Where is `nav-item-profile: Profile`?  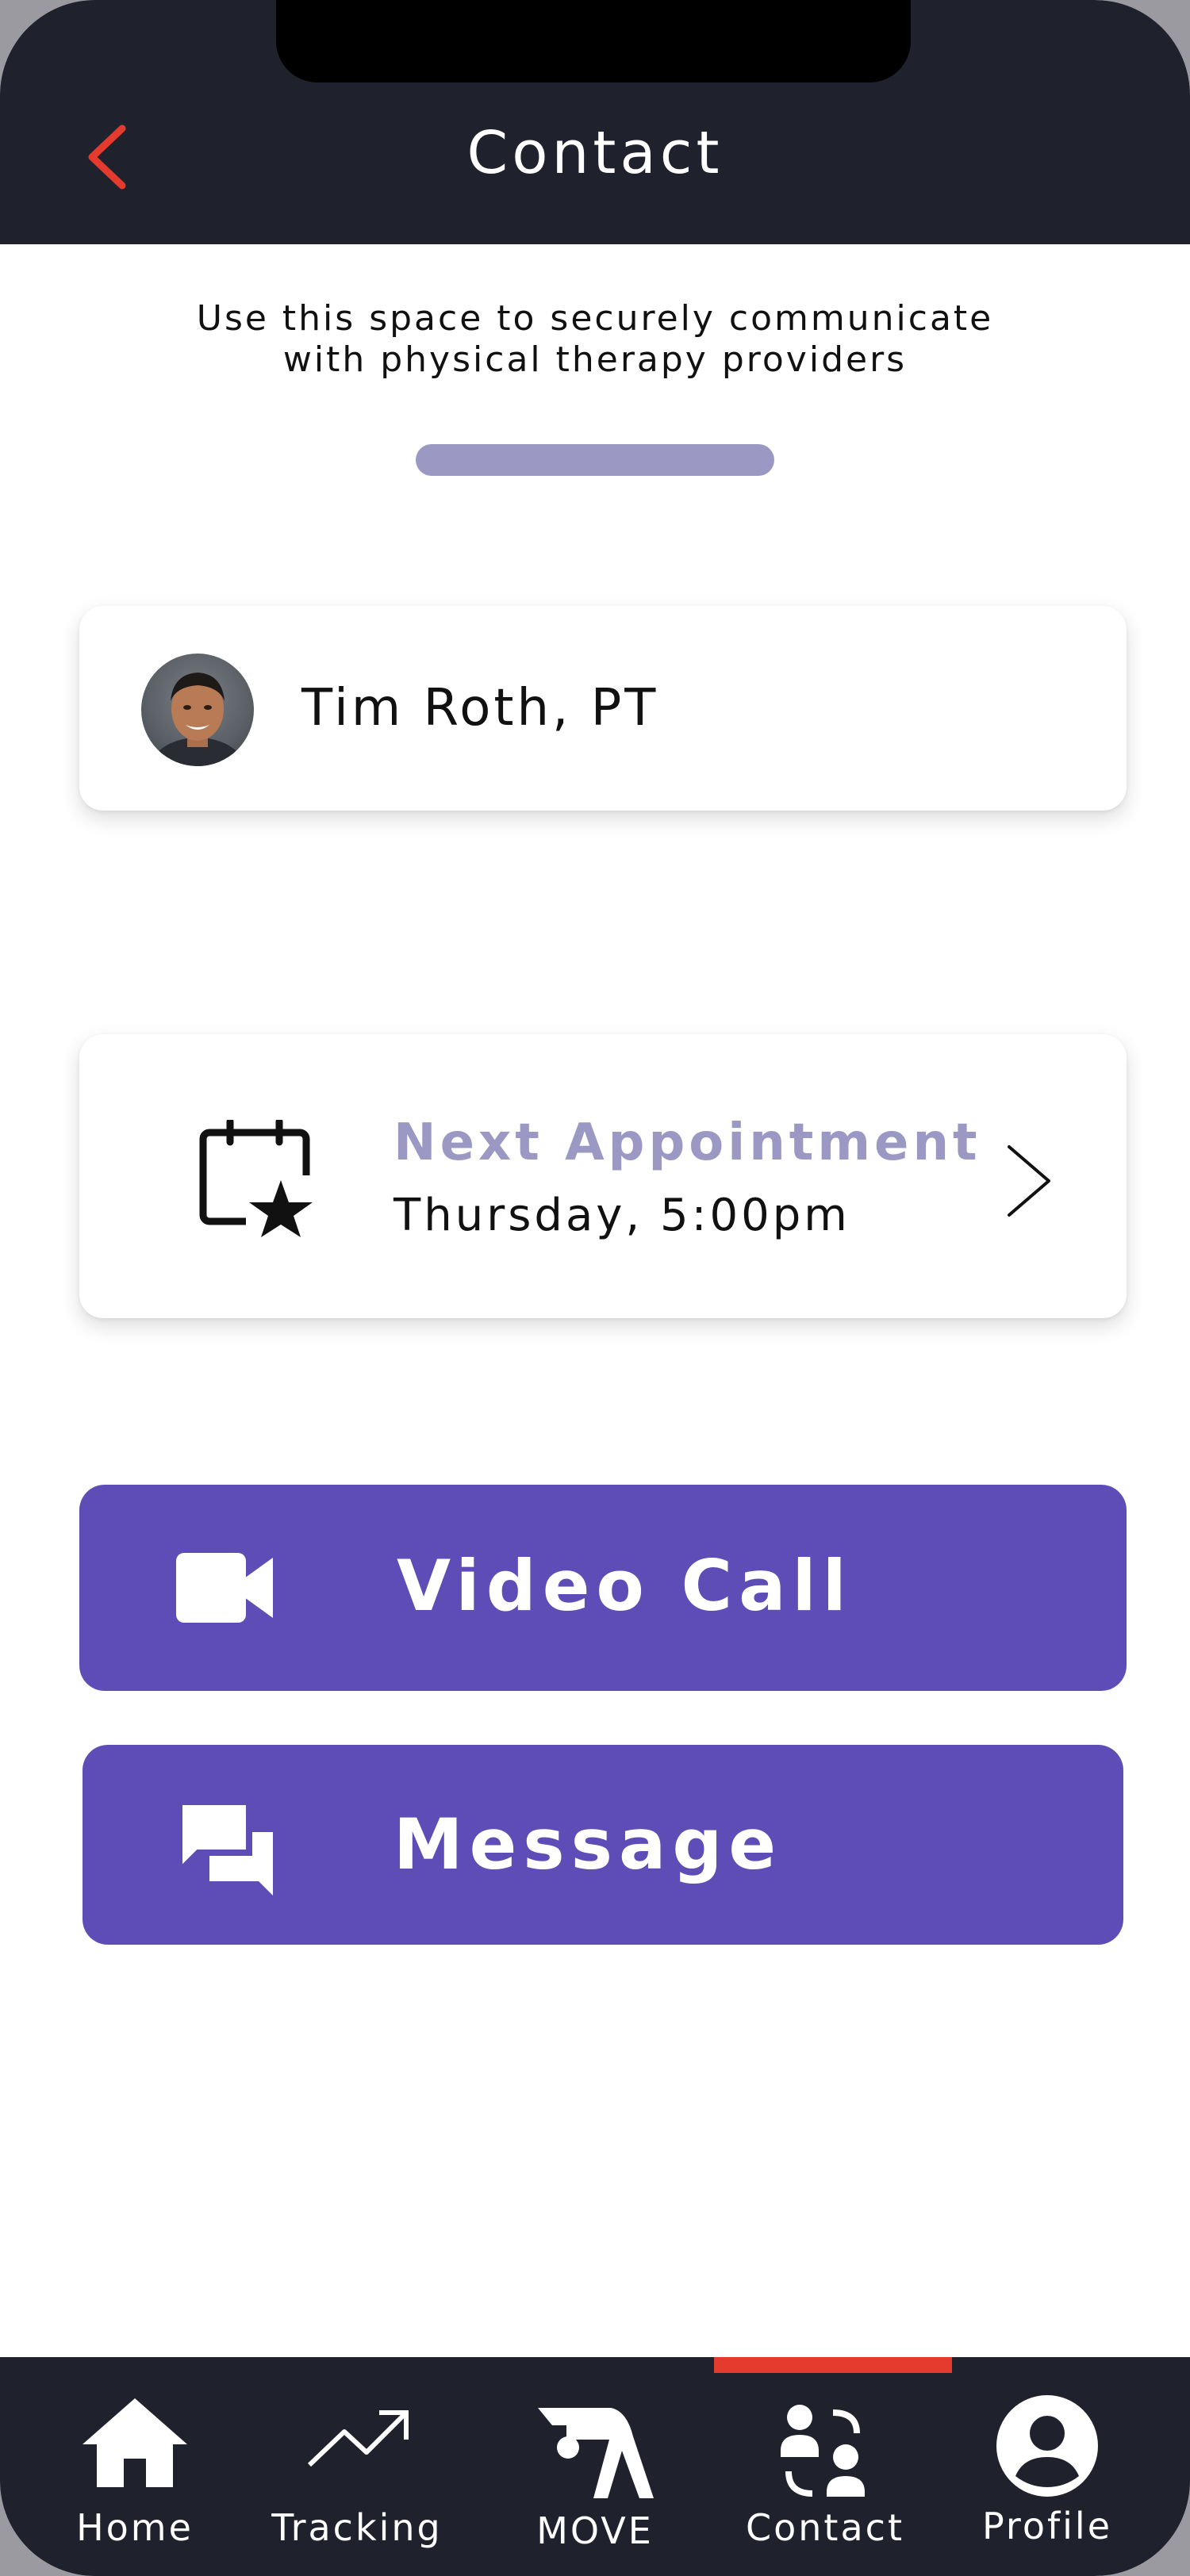
nav-item-profile: Profile is located at coordinates (1047, 2467).